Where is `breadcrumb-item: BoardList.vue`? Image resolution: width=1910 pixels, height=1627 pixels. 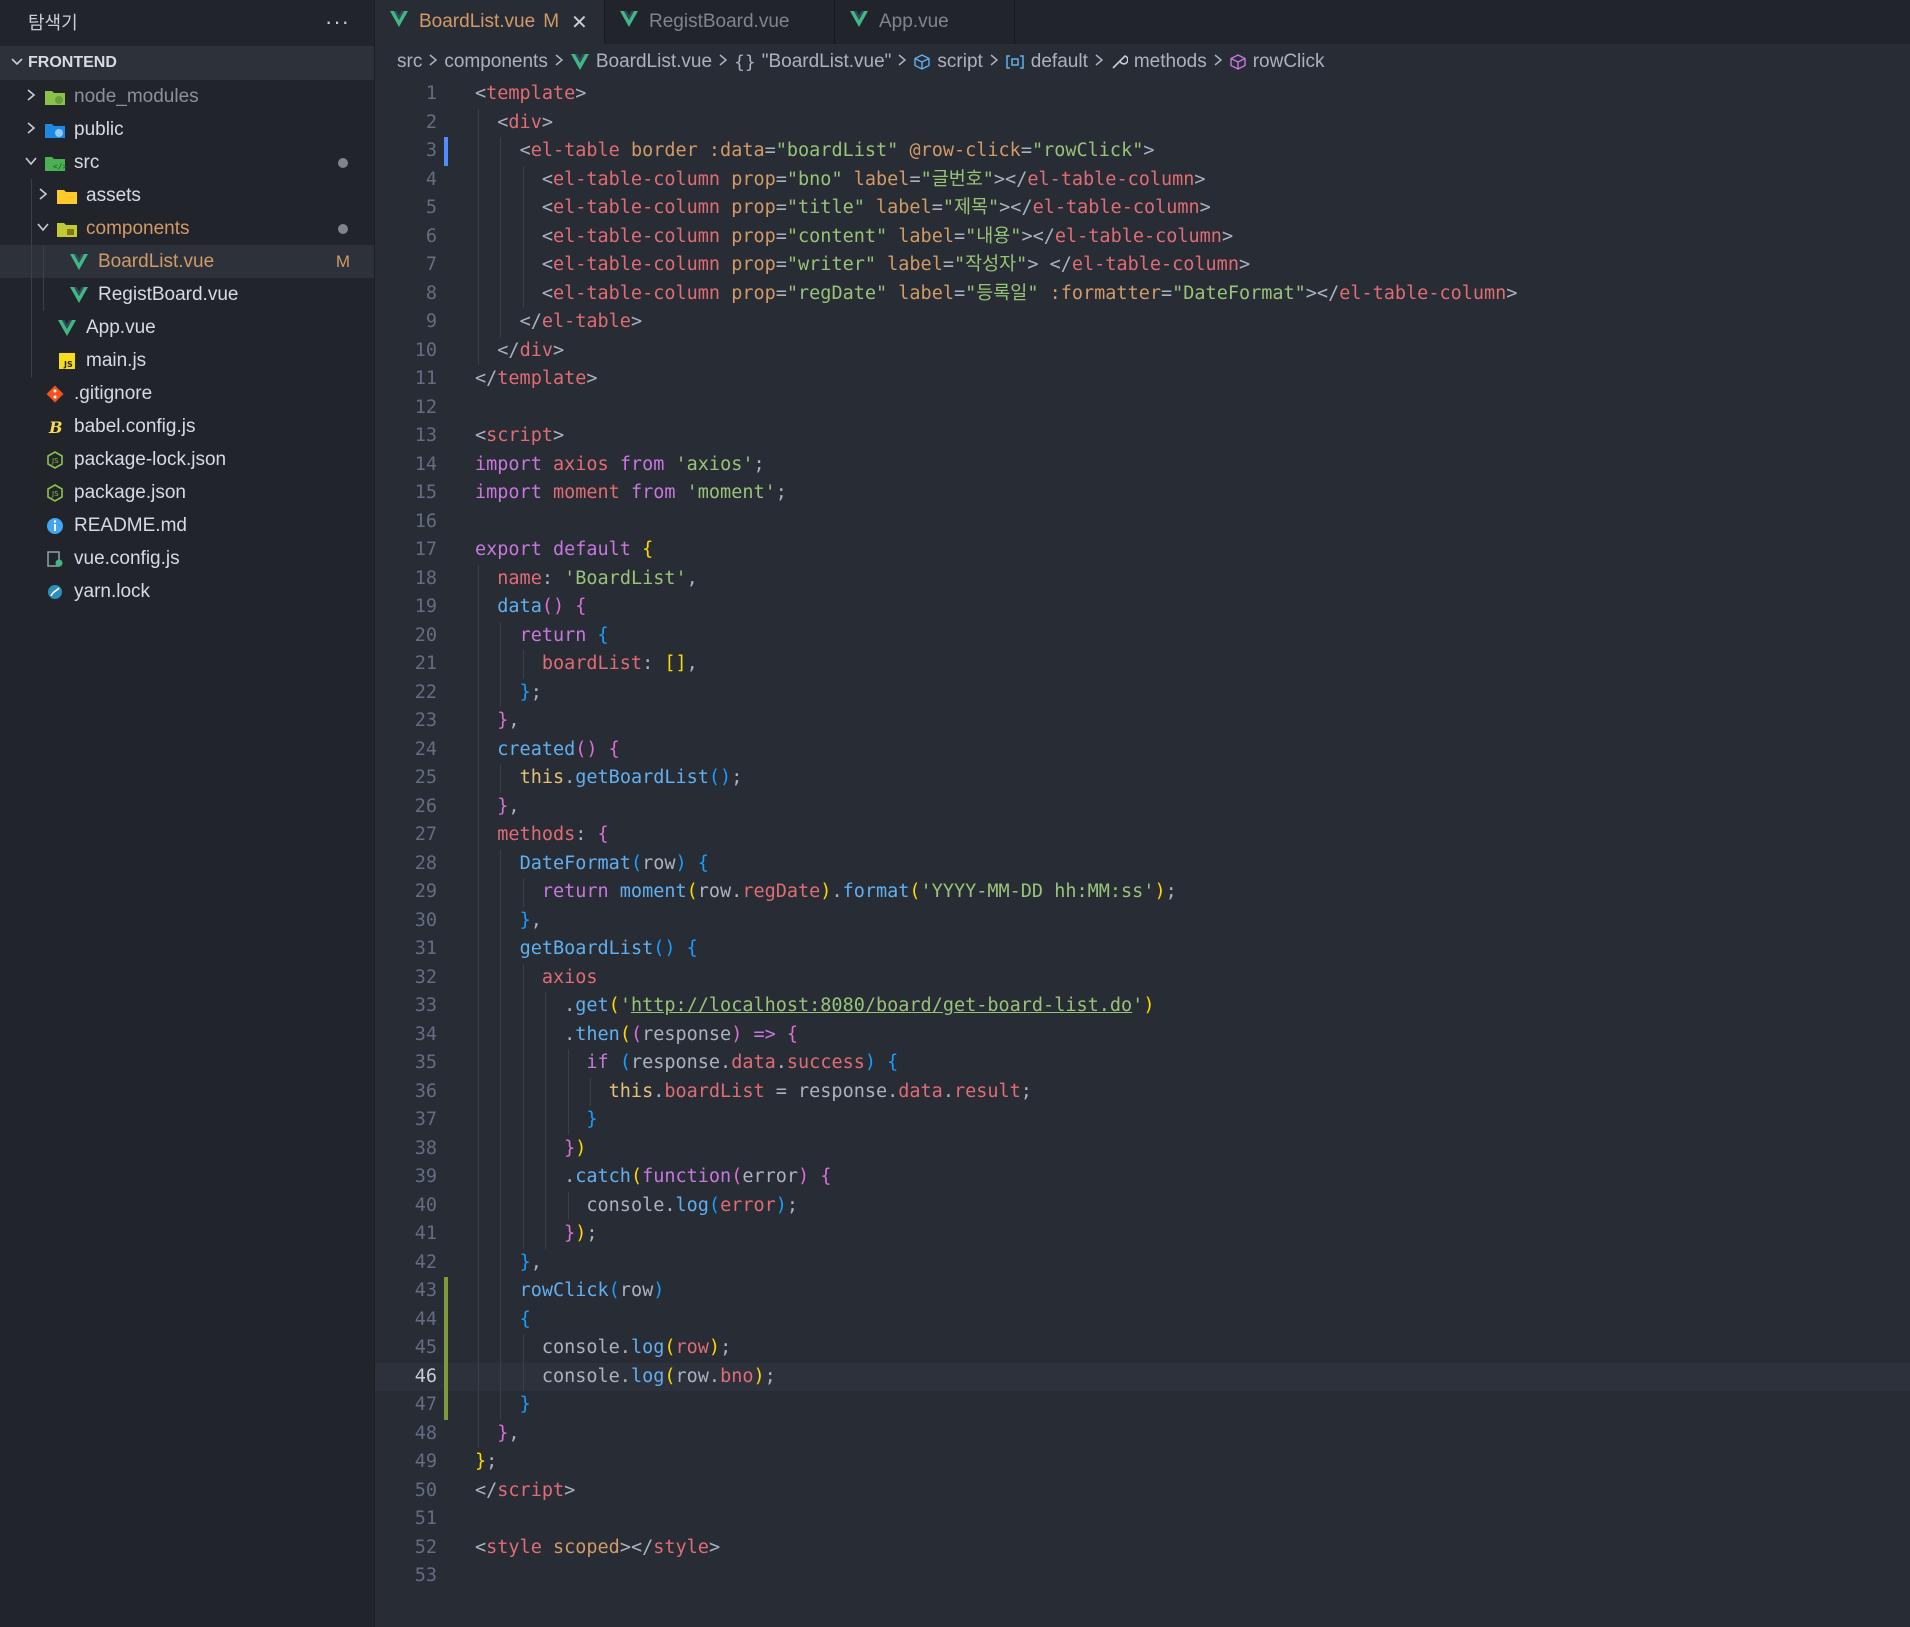
breadcrumb-item: BoardList.vue is located at coordinates (641, 62).